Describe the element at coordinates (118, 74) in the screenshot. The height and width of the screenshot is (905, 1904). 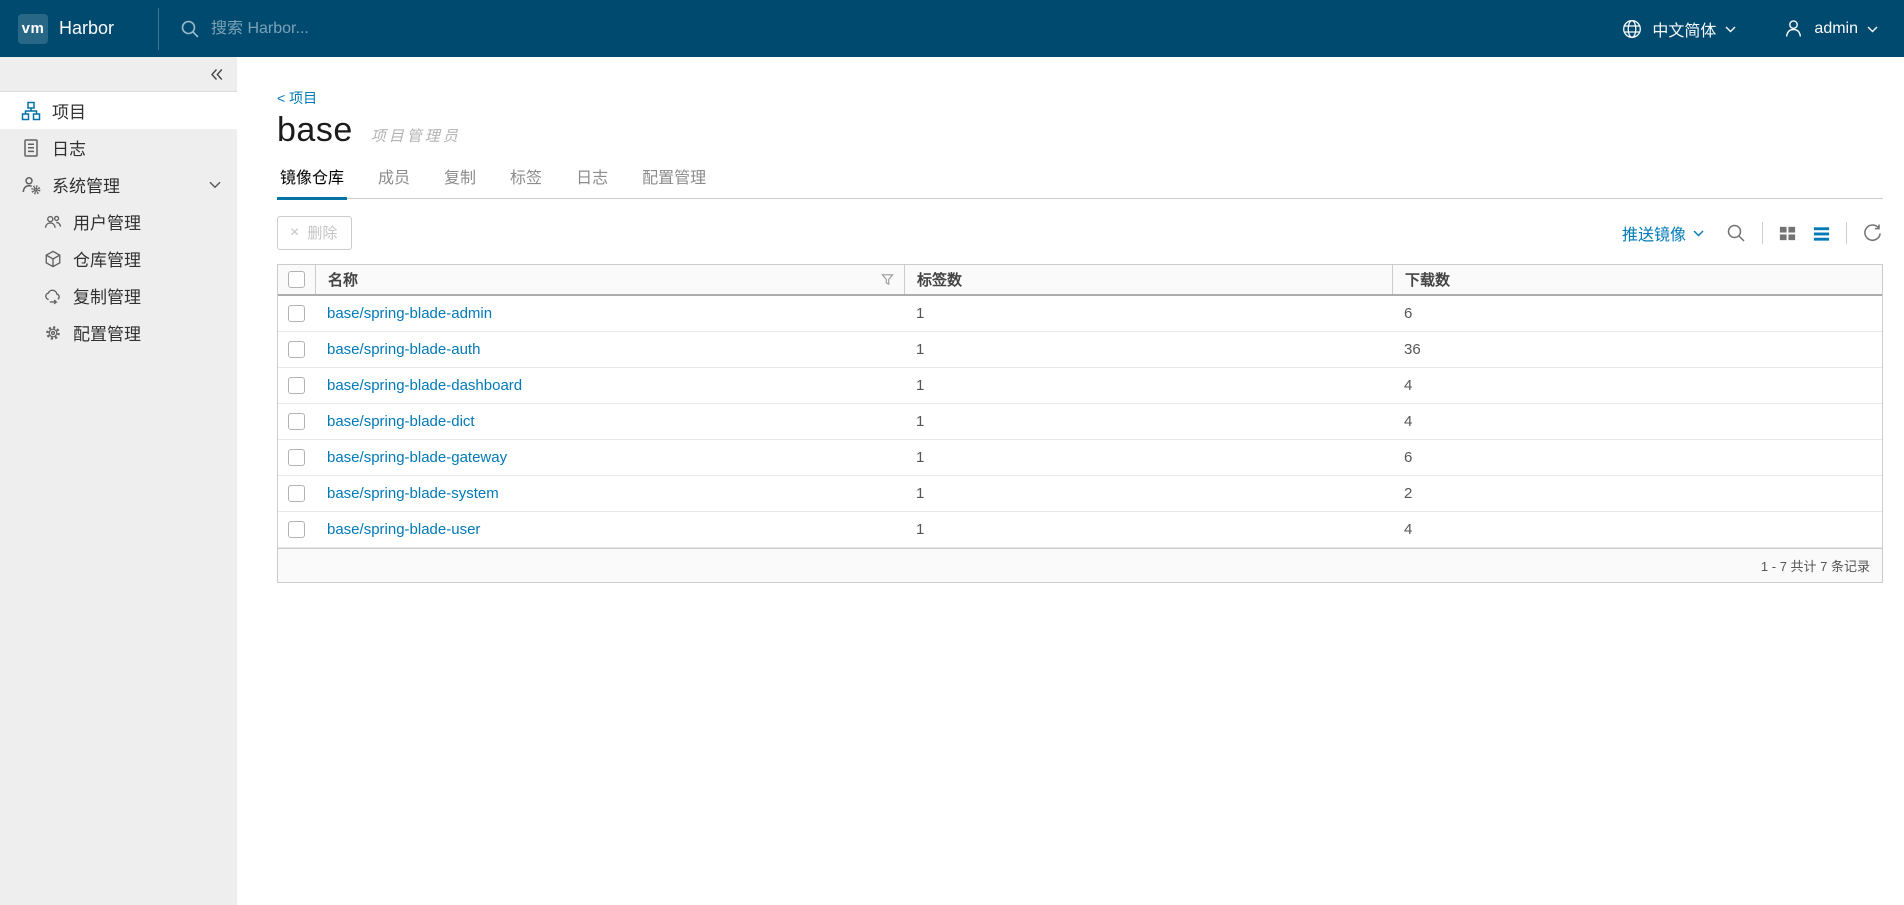
I see `sidebar-collapse-button` at that location.